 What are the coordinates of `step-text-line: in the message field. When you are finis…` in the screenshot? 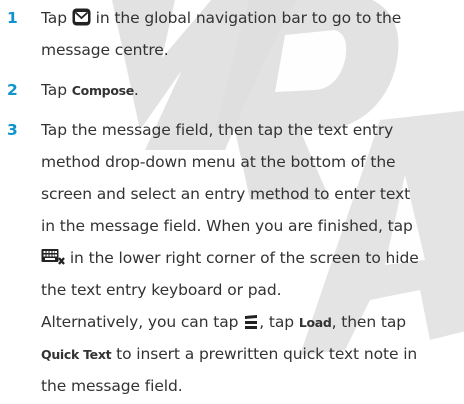 It's located at (227, 226).